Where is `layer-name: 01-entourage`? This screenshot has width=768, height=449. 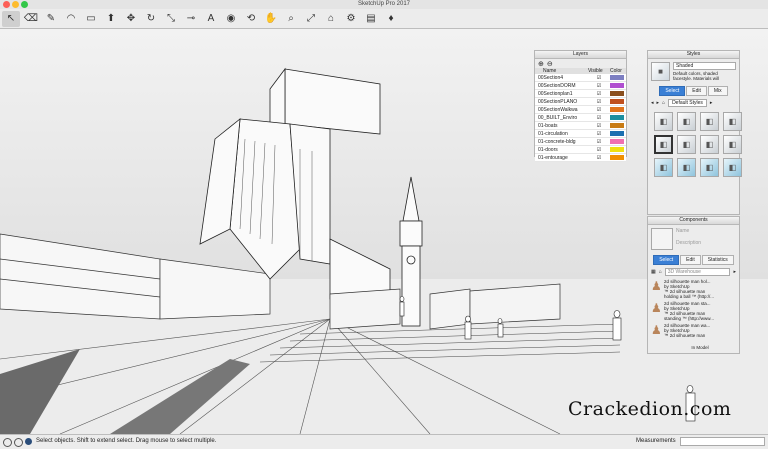
layer-name: 01-entourage is located at coordinates (561, 158).